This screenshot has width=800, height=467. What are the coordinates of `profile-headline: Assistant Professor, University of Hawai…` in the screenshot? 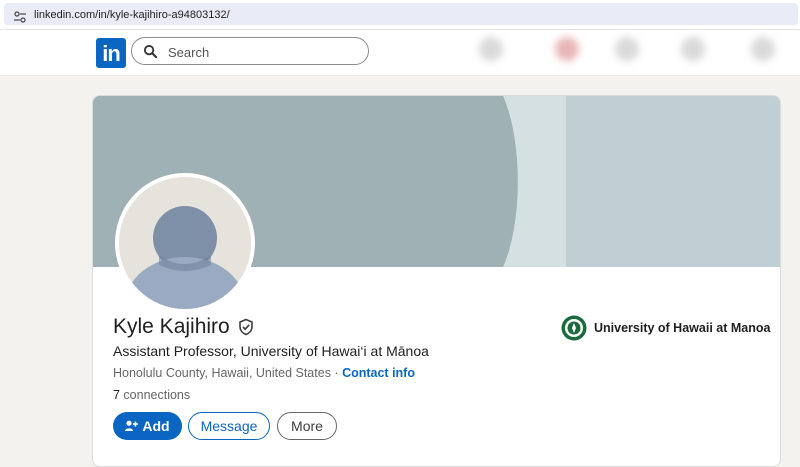 It's located at (271, 351).